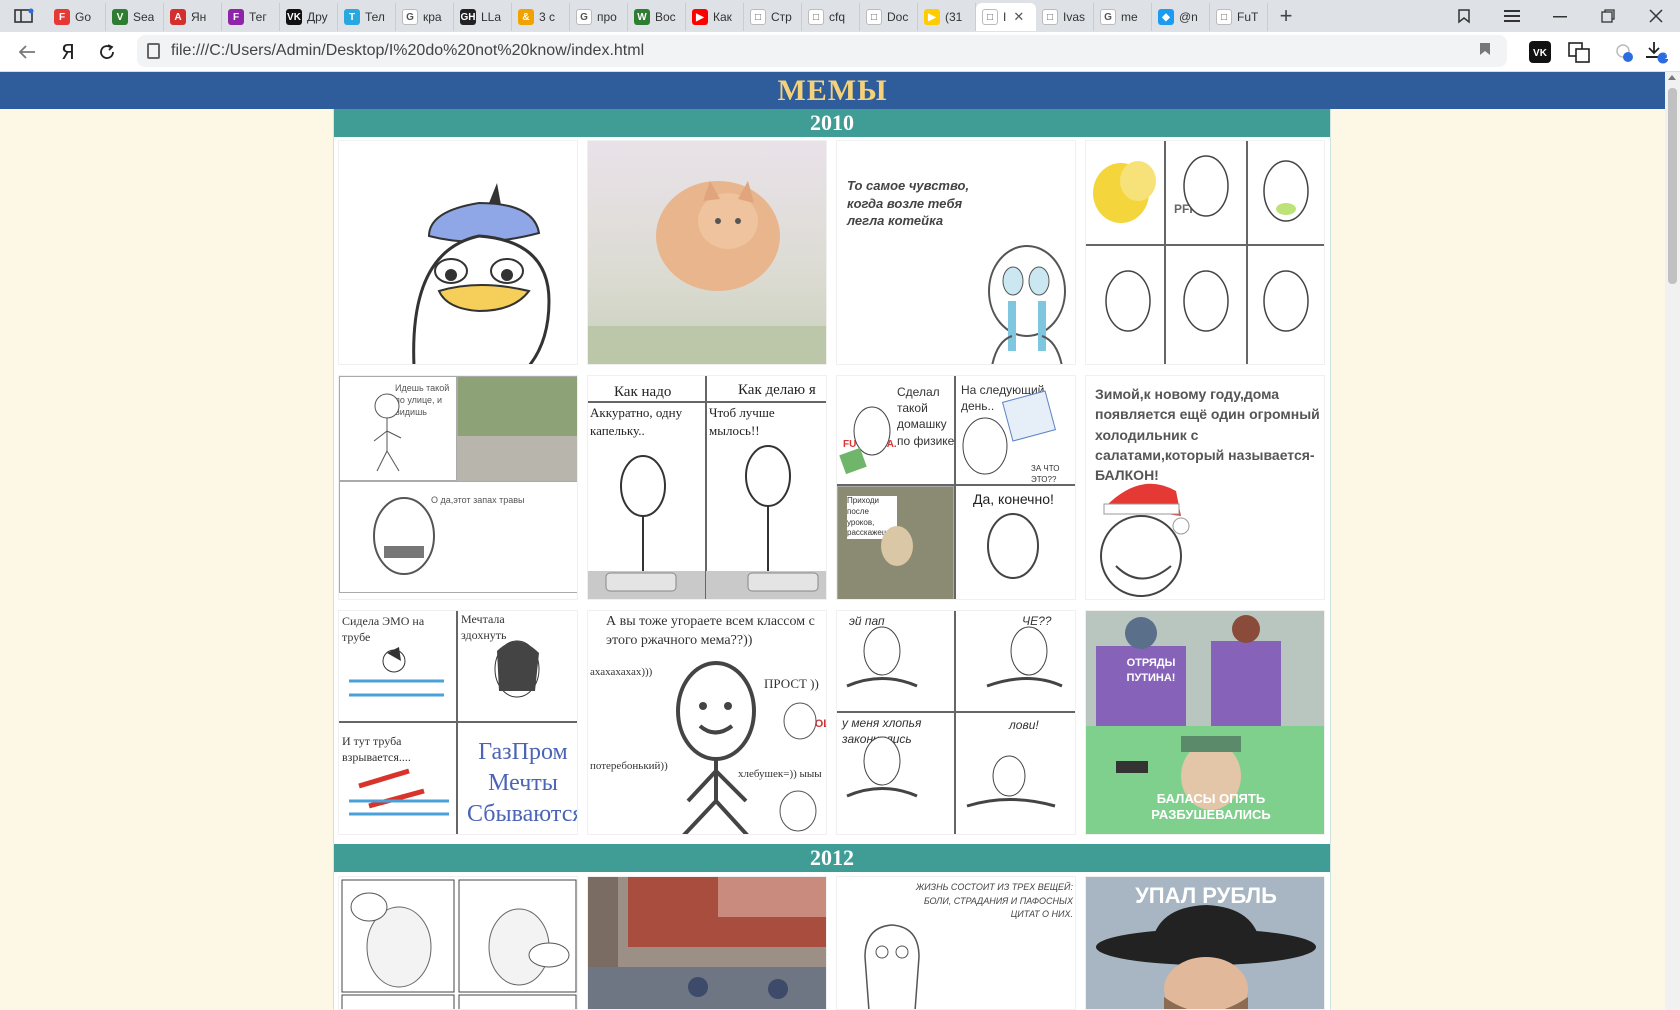 The height and width of the screenshot is (1010, 1680). I want to click on browser-tab: □ cfq, so click(831, 17).